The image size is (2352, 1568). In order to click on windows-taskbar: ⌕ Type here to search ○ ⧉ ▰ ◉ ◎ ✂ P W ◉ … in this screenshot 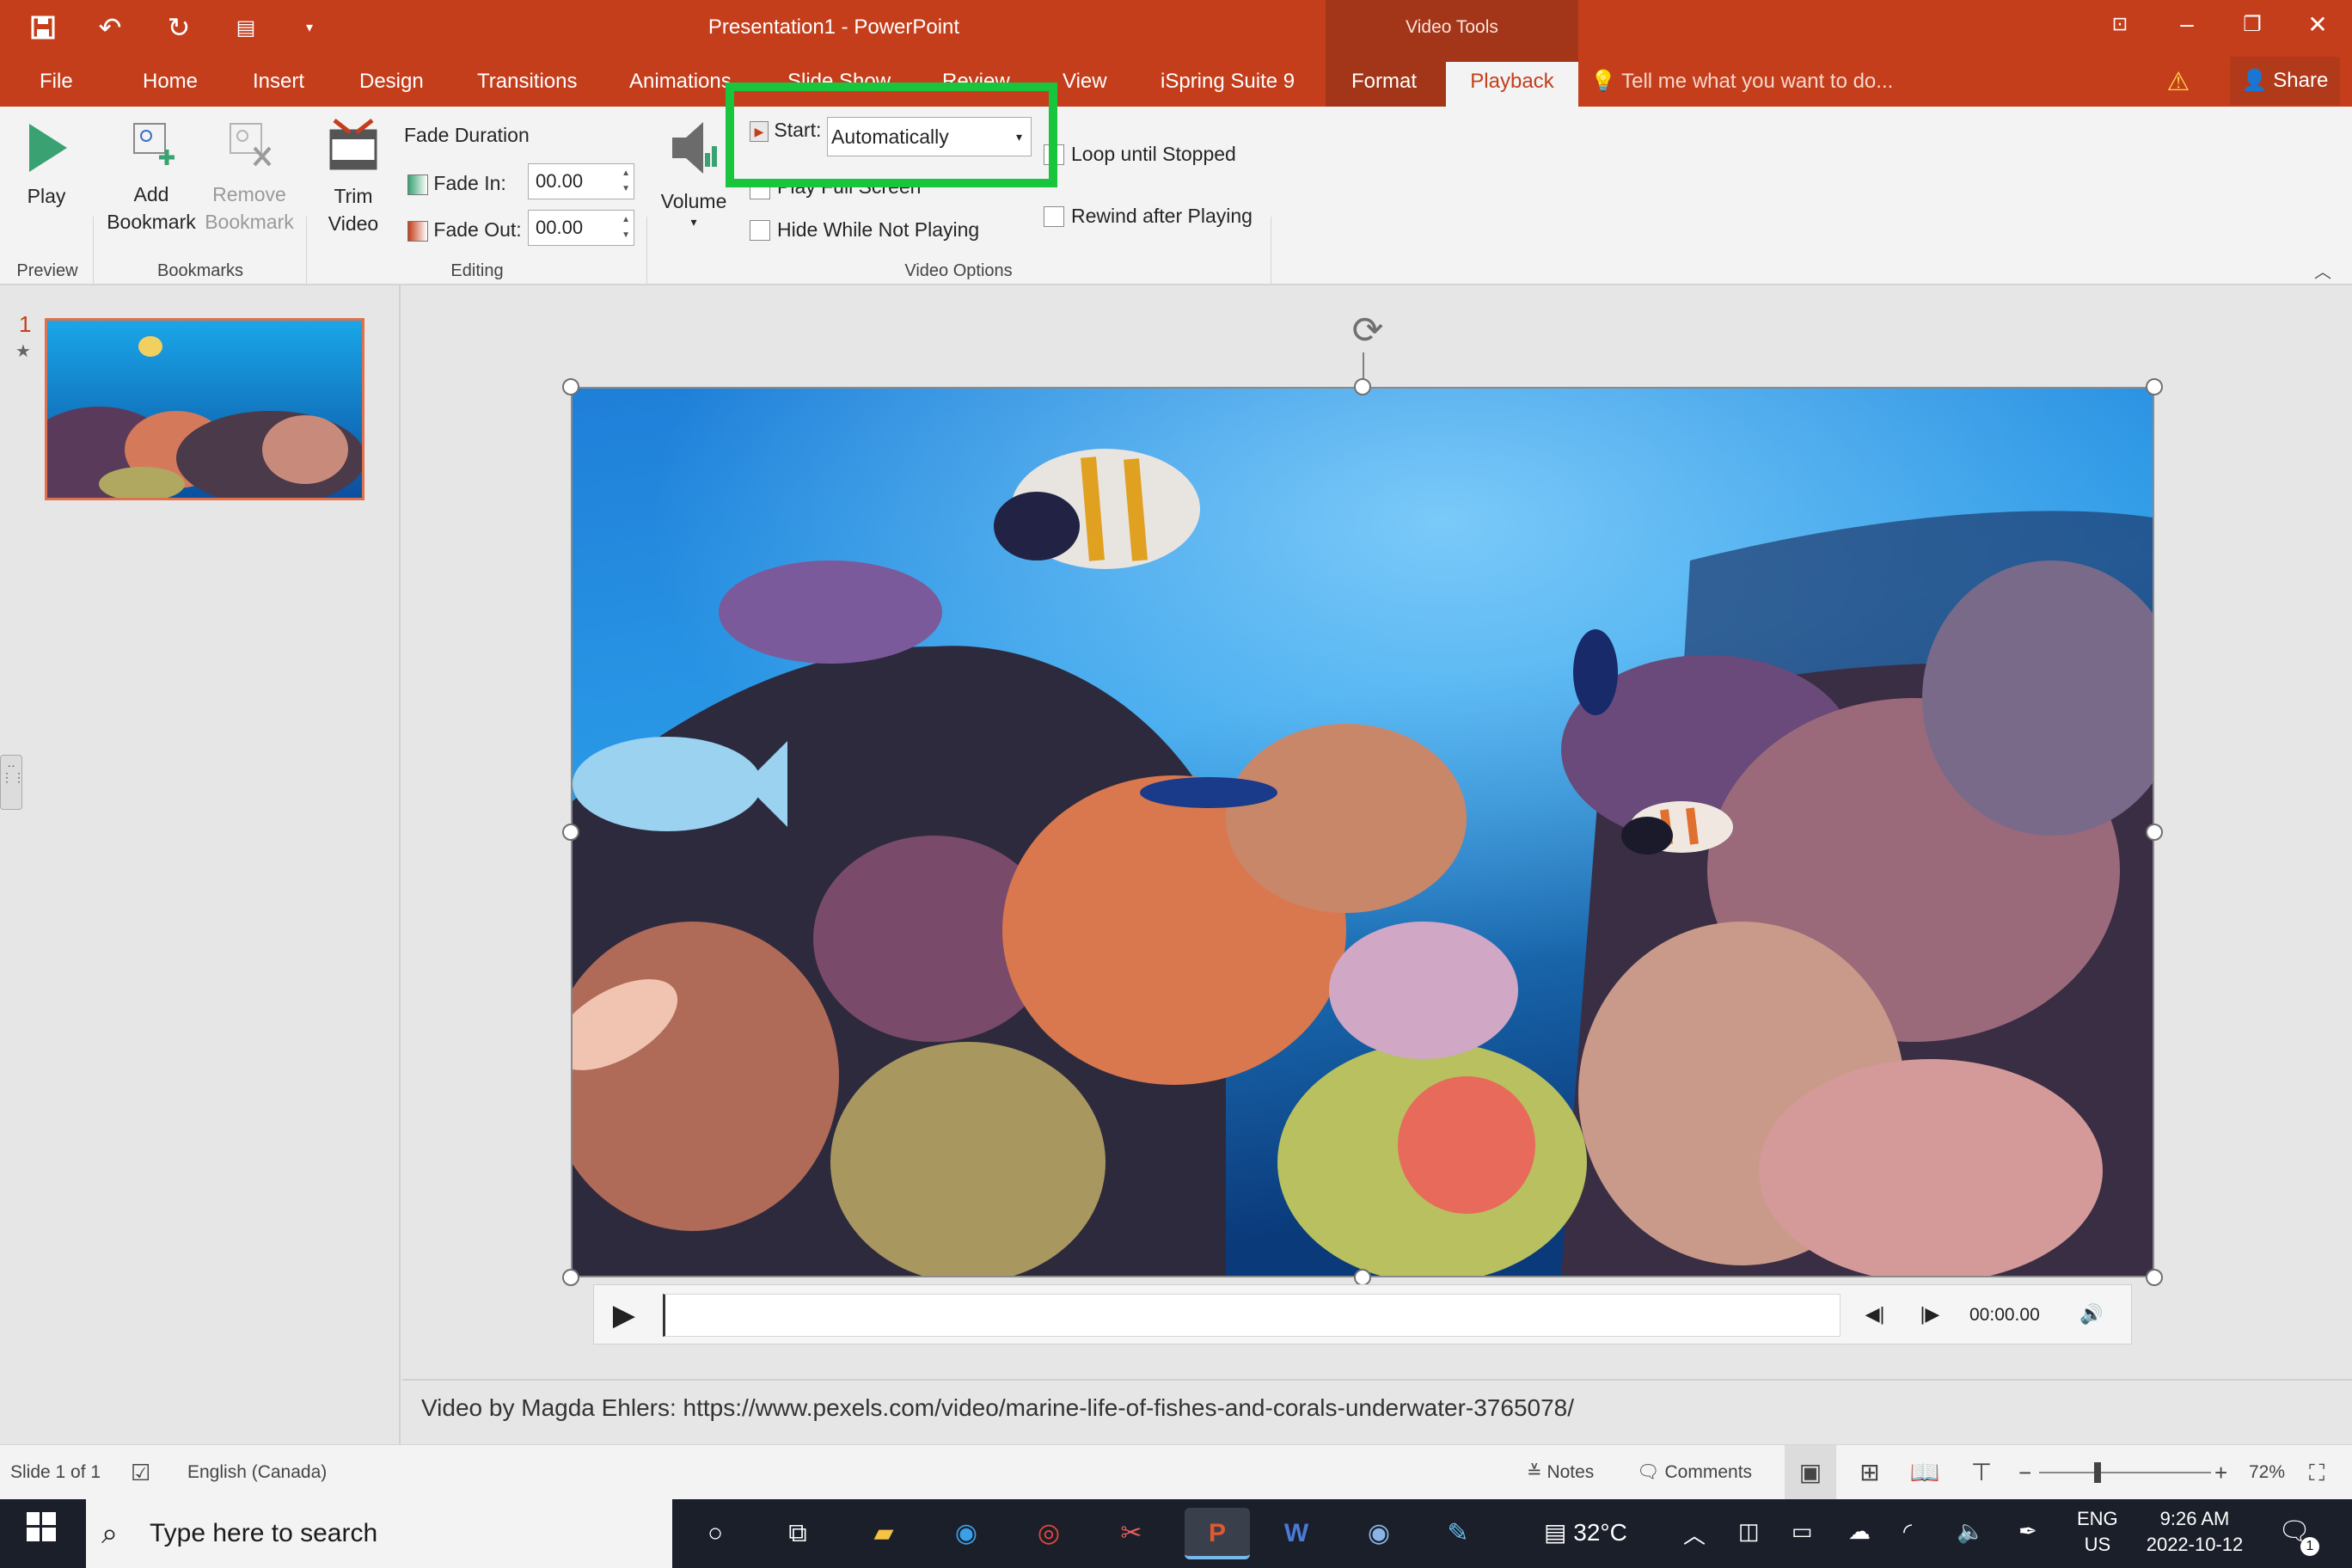, I will do `click(1176, 1533)`.